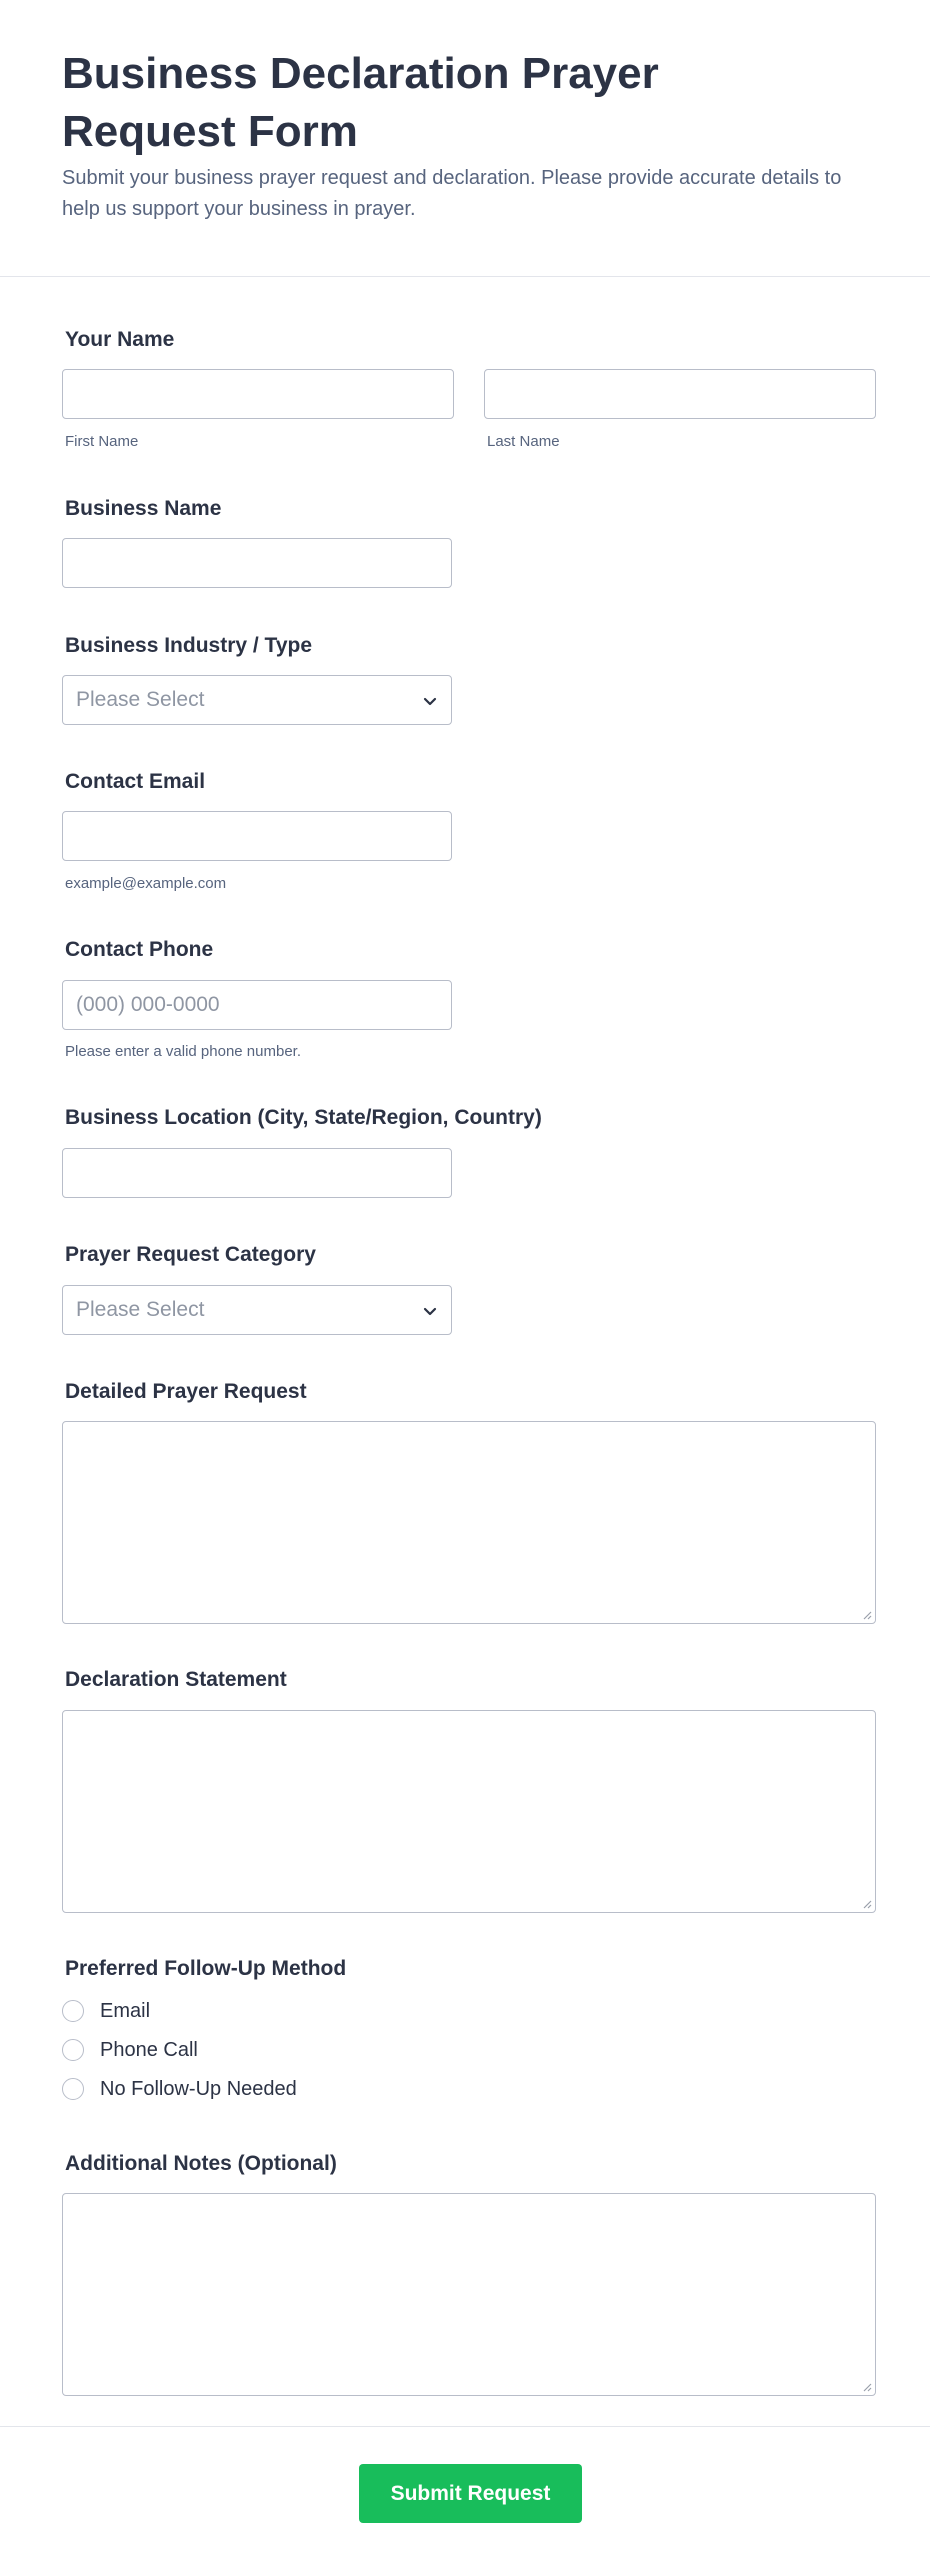  Describe the element at coordinates (186, 1391) in the screenshot. I see `detailed-request-label: Detailed Prayer Request` at that location.